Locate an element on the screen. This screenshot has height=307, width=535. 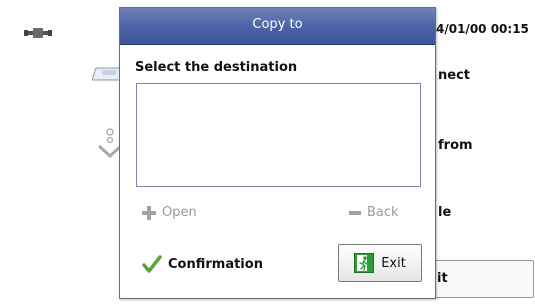
datetime: 4/01/00 00:15 is located at coordinates (482, 29).